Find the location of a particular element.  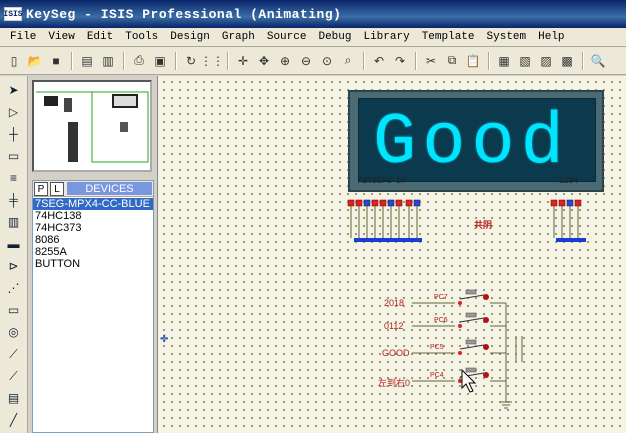

origin-marker-icon: ✜ is located at coordinates (164, 339).